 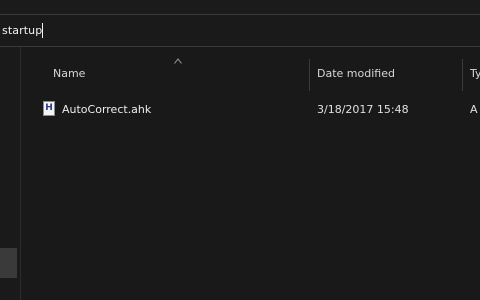 I want to click on address-bar: startup, so click(x=240, y=30).